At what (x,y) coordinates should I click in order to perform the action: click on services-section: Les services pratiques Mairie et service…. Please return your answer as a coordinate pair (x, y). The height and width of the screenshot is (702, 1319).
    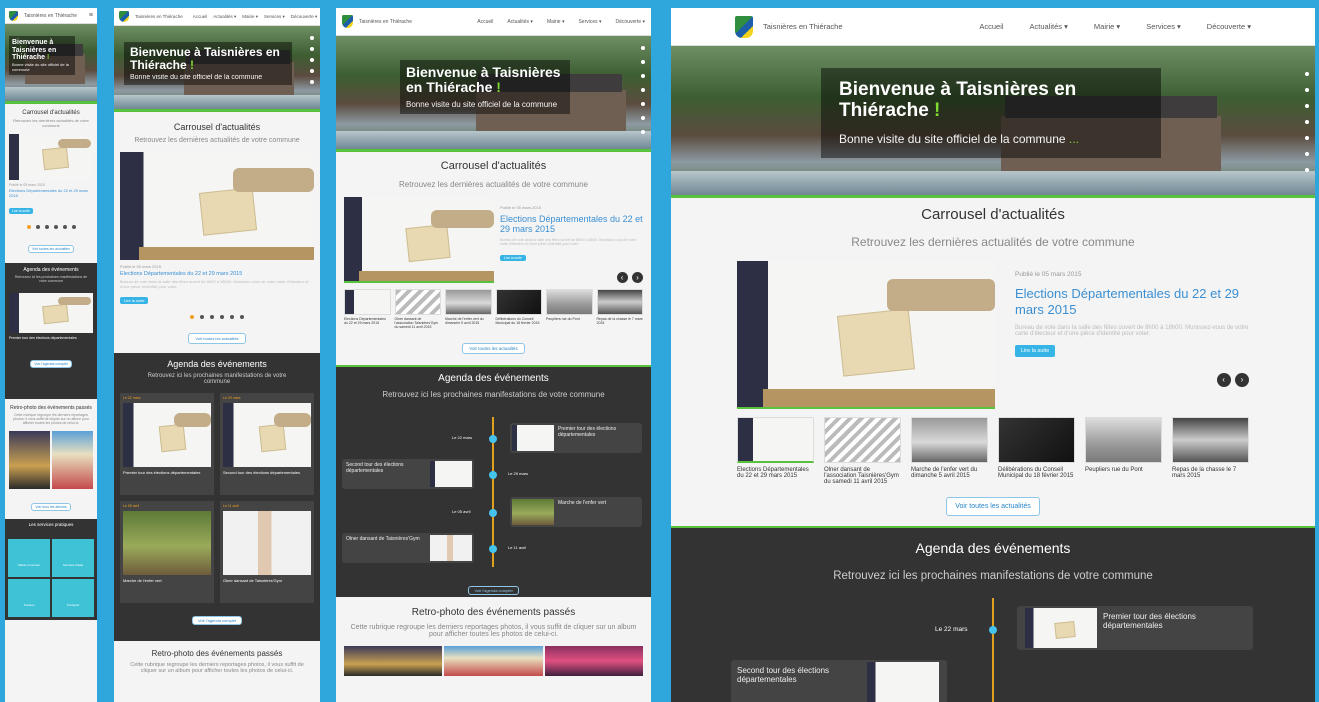
    Looking at the image, I should click on (51, 569).